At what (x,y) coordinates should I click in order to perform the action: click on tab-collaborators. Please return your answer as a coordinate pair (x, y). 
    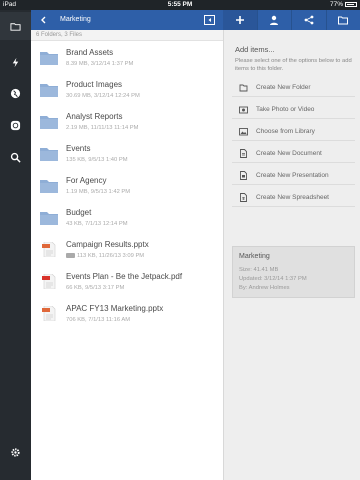
    Looking at the image, I should click on (274, 20).